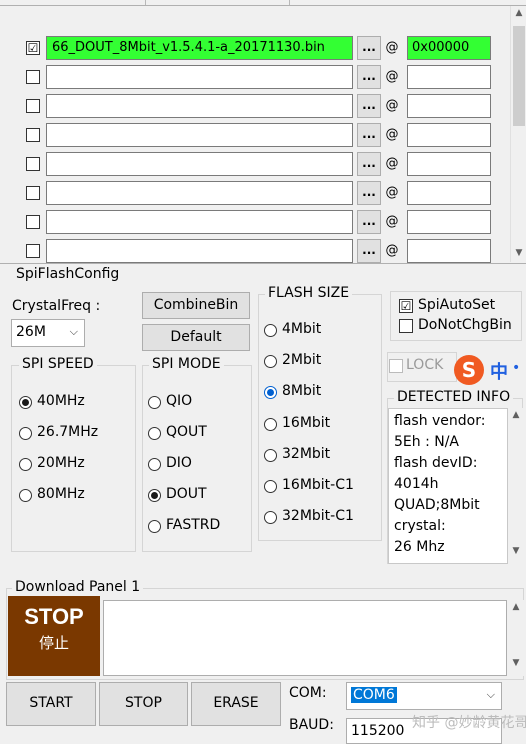 The image size is (526, 744). What do you see at coordinates (306, 422) in the screenshot?
I see `flash-size-option-label: 16Mbit` at bounding box center [306, 422].